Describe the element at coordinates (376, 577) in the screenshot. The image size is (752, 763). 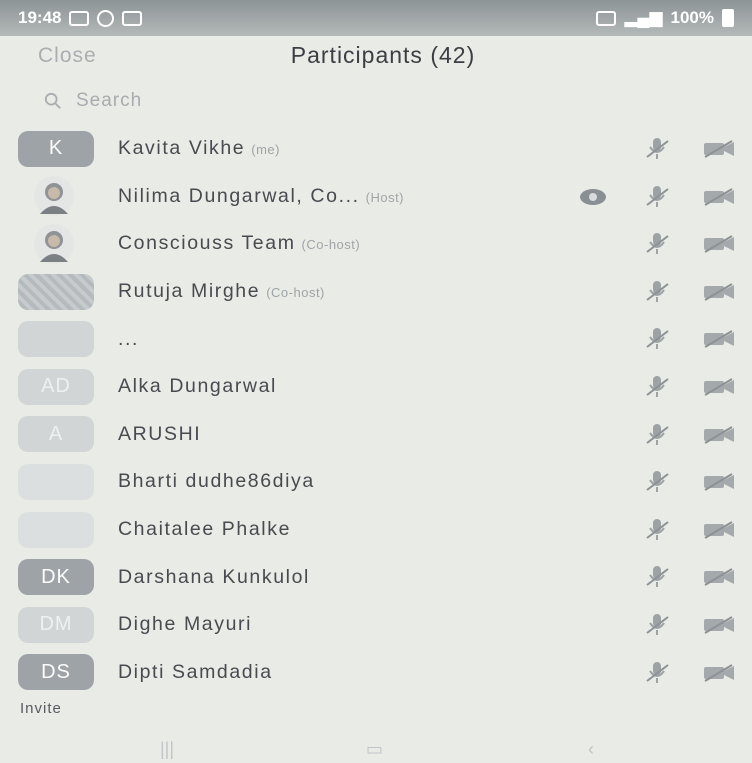
I see `participant-row: DK Darshana Kunkulol` at that location.